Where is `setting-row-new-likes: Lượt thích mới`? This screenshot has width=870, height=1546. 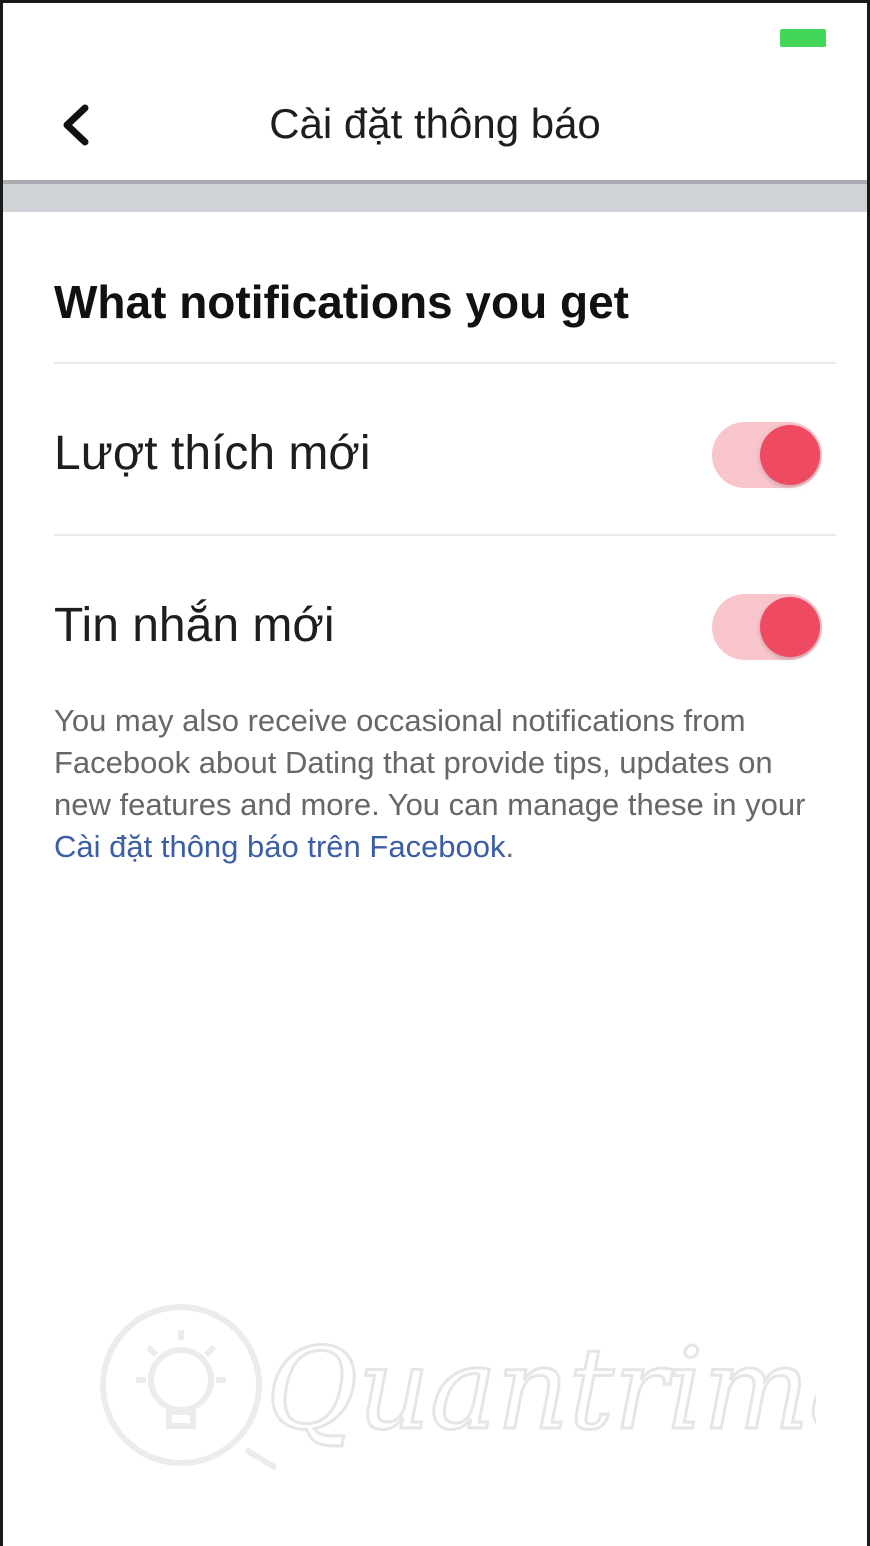 setting-row-new-likes: Lượt thích mới is located at coordinates (445, 450).